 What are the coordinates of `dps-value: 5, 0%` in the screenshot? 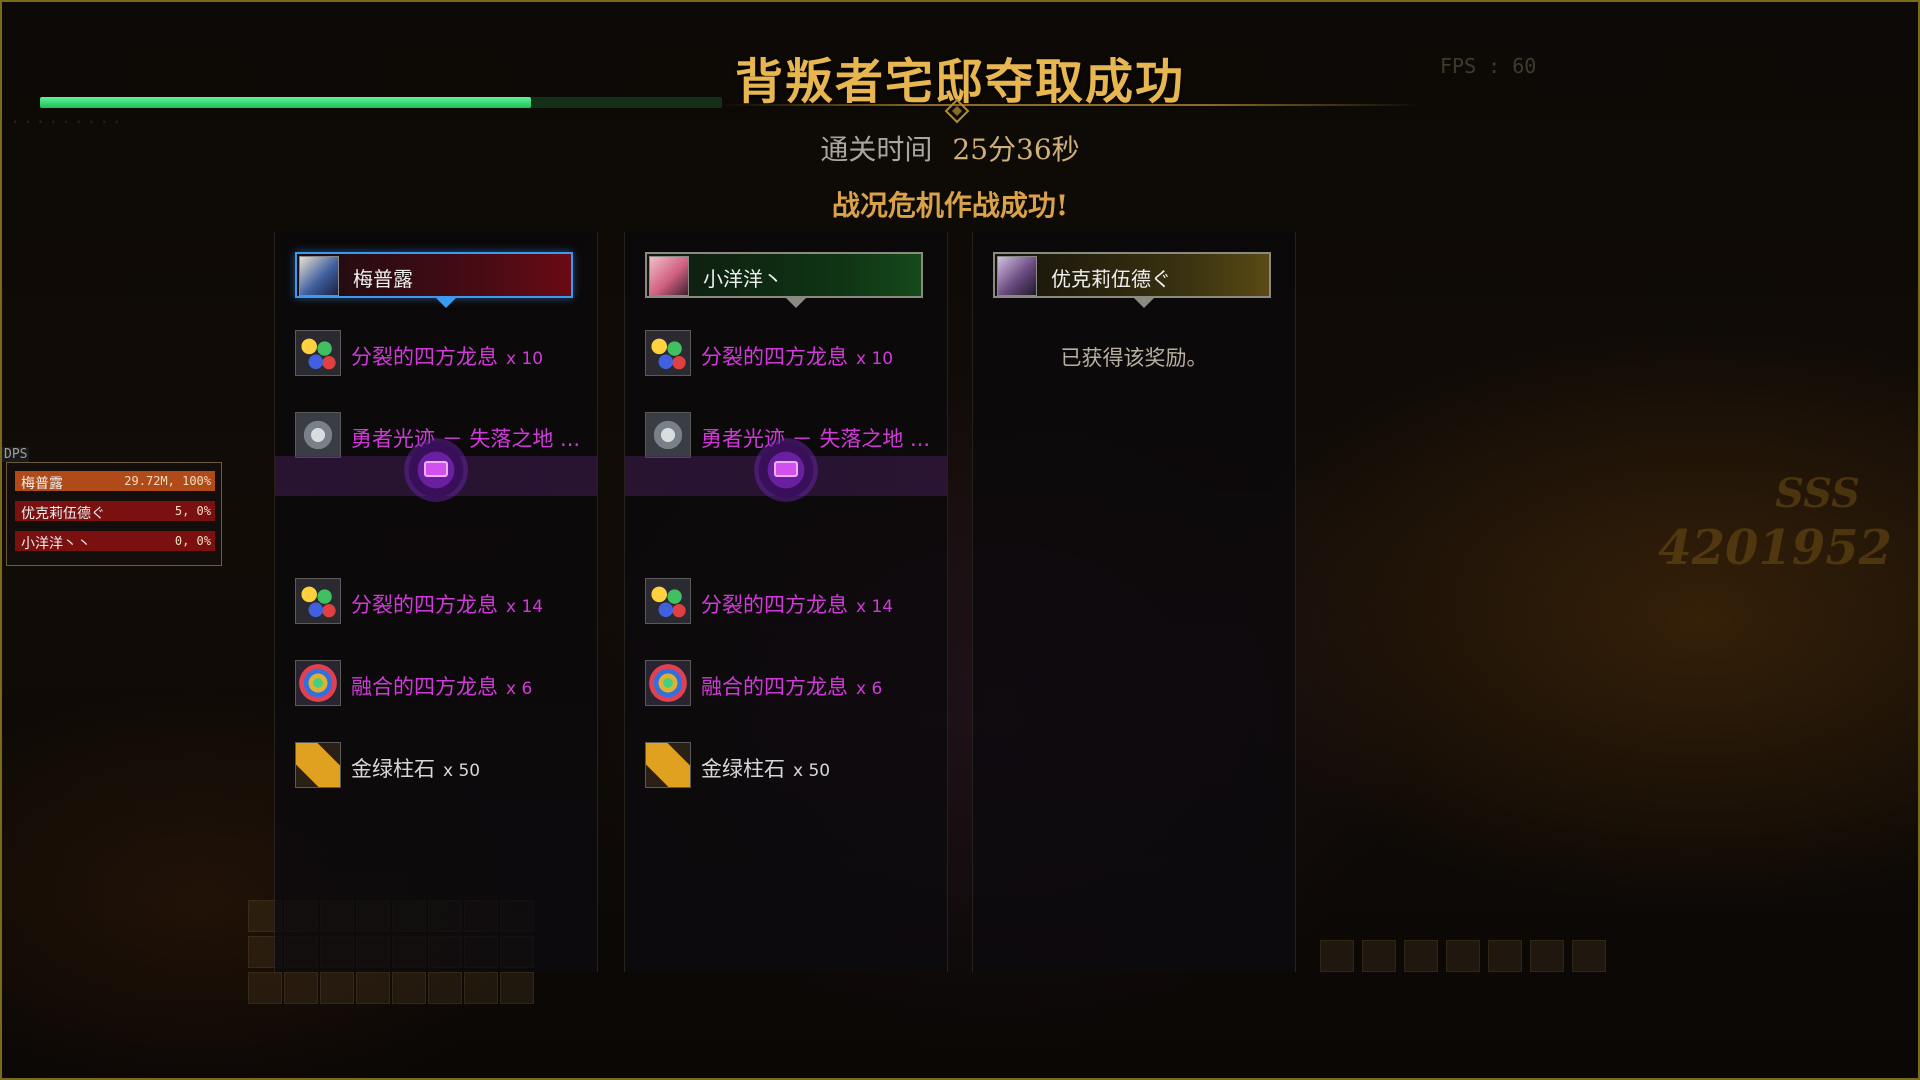 It's located at (192, 511).